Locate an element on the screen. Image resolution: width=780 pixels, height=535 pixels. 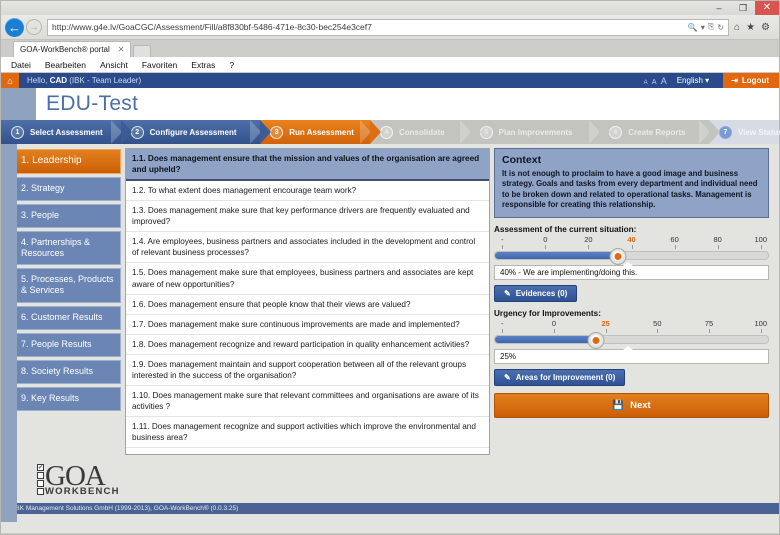
home-icon: ⌂ is located at coordinates (737, 27).